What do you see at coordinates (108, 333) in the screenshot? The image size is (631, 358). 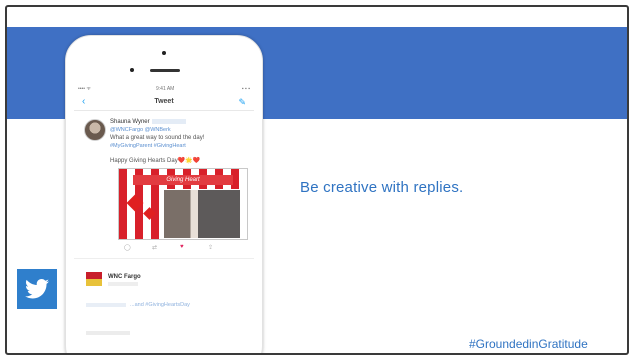 I see `next-item-faded` at bounding box center [108, 333].